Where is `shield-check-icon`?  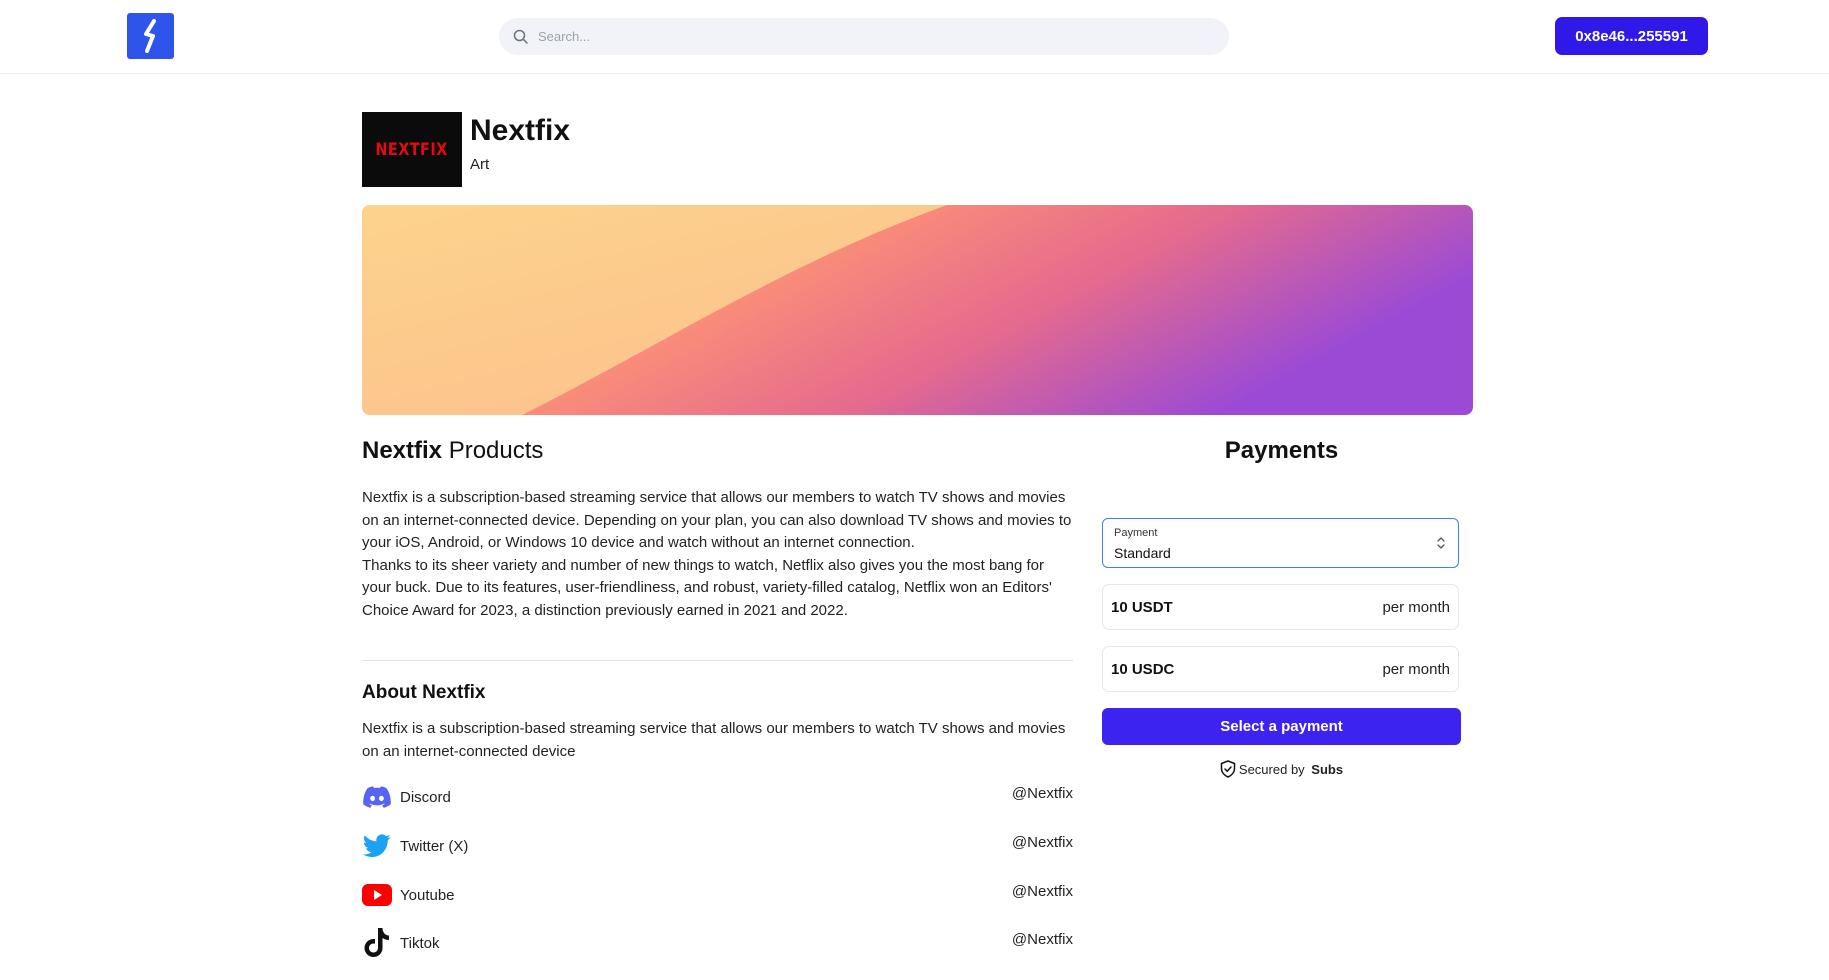 shield-check-icon is located at coordinates (1228, 769).